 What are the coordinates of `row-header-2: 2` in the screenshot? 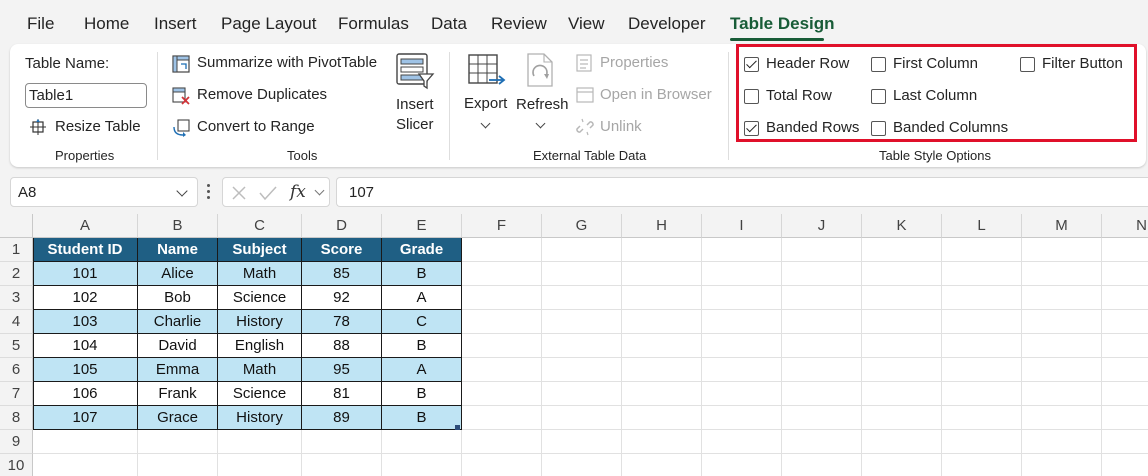 It's located at (16, 274).